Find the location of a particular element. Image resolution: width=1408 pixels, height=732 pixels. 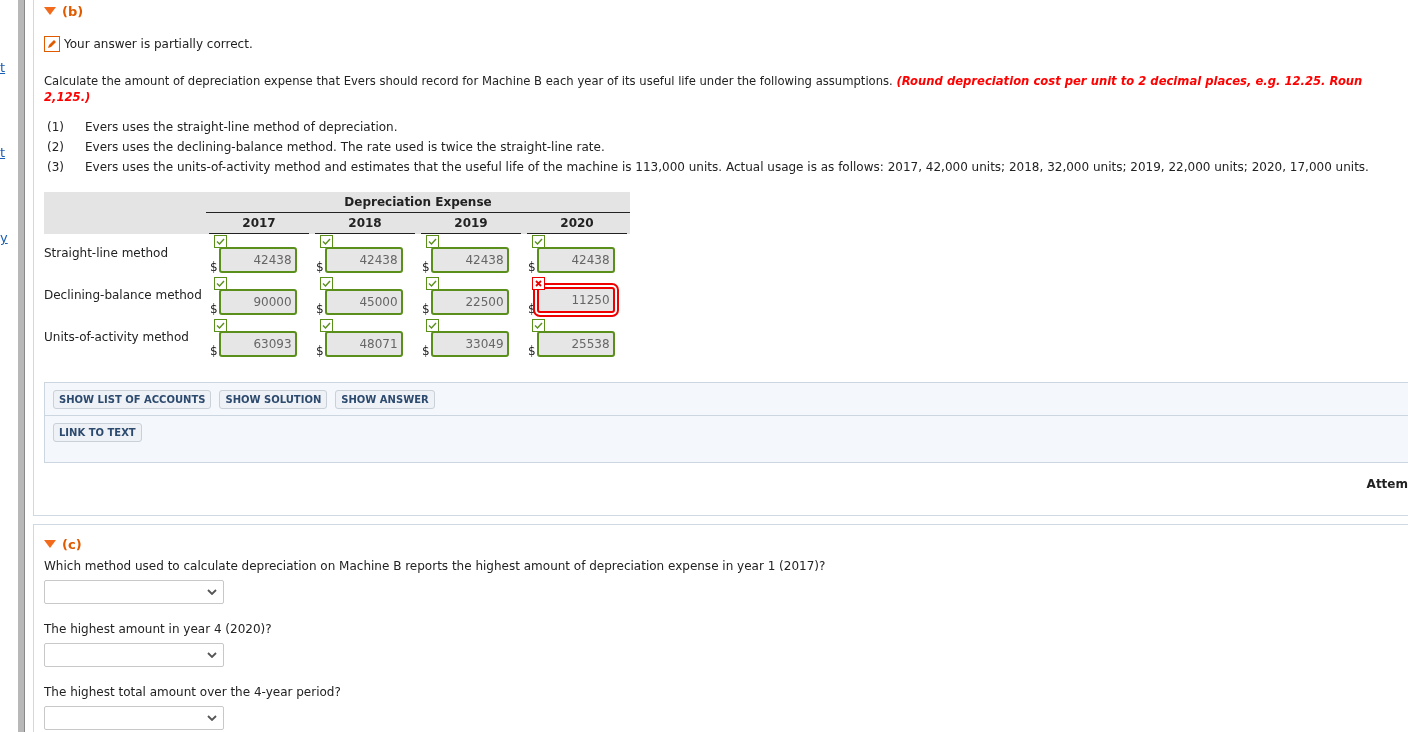

instructions-text: Calculate the amount of depreciation expense that Evers should record for Machine B each year of its useful life under the following assumptions. (Round depreciation cost per unit to 2 decimal places, e.g. 12.25. Roun 2,125.) is located at coordinates (704, 89).